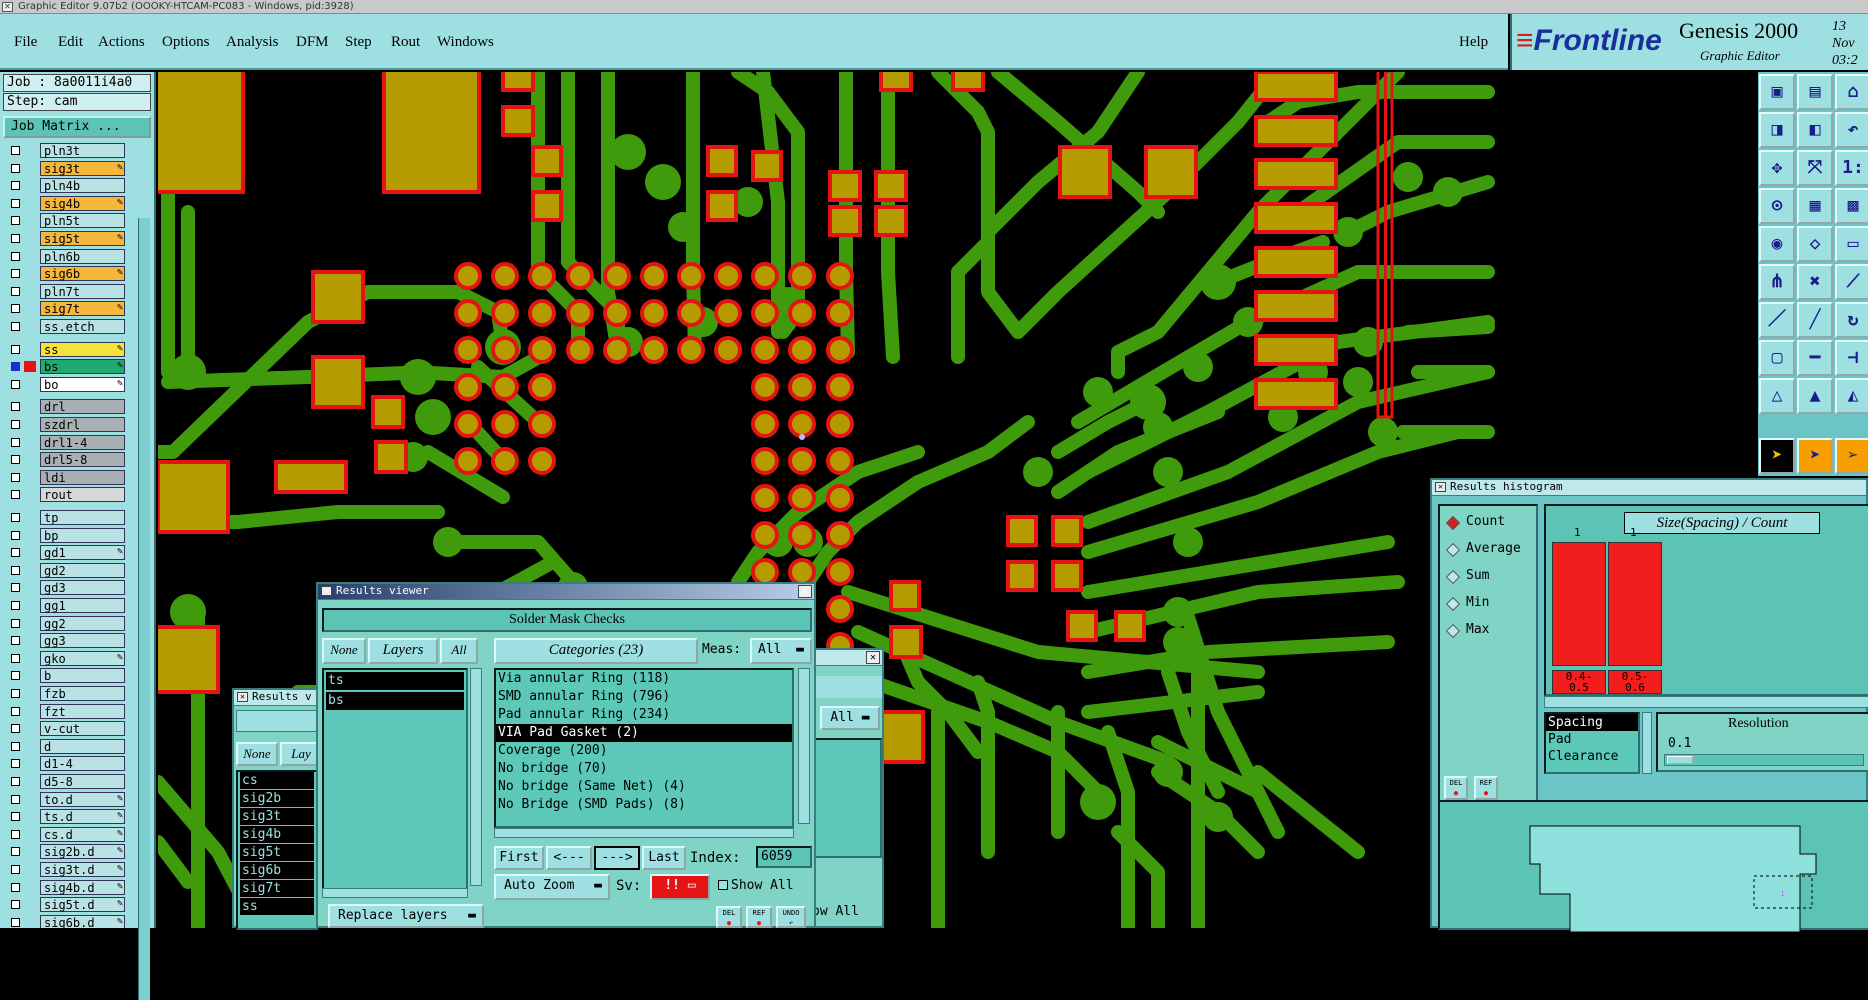 Image resolution: width=1868 pixels, height=1000 pixels. What do you see at coordinates (1815, 282) in the screenshot?
I see `tool-button: ✖` at bounding box center [1815, 282].